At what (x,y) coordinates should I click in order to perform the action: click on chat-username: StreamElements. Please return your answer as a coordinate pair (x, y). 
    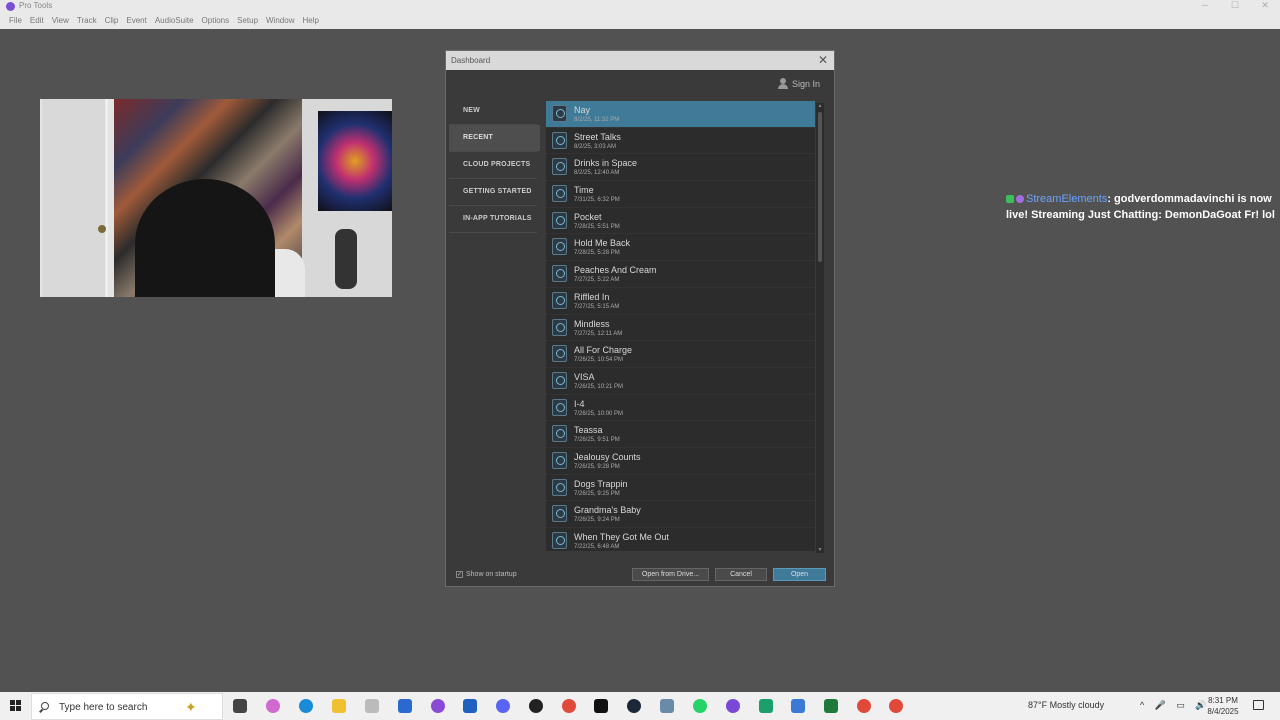
    Looking at the image, I should click on (1067, 199).